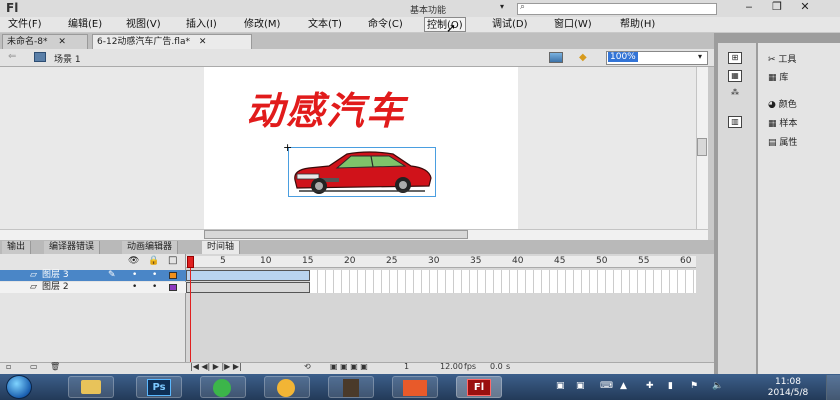 The height and width of the screenshot is (400, 840). What do you see at coordinates (349, 366) in the screenshot?
I see `onion-skin-icon: ▣ ▣ ▣ ▣` at bounding box center [349, 366].